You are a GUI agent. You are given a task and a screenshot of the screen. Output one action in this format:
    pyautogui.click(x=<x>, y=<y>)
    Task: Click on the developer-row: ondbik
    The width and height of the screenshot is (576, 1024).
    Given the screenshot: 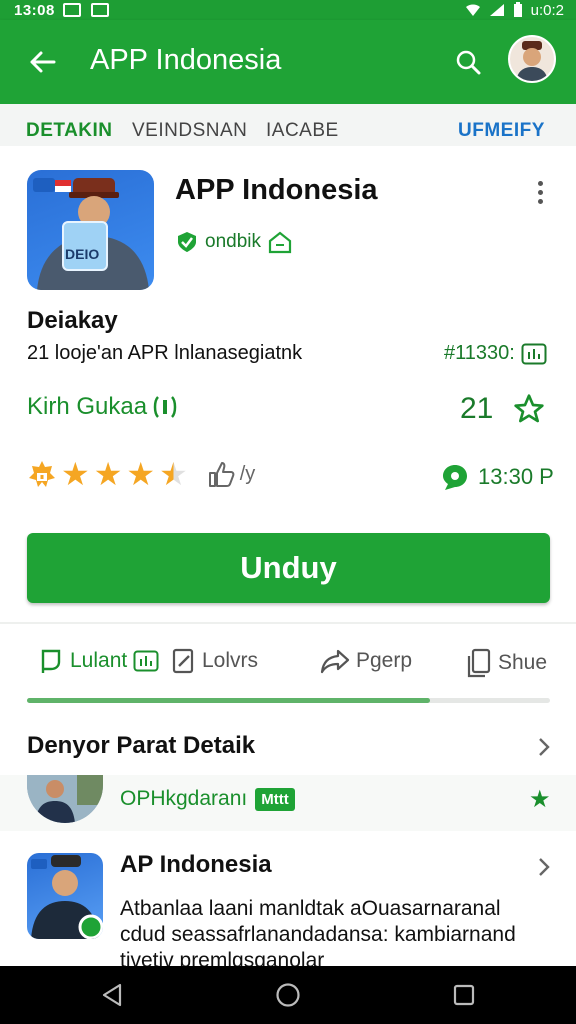 What is the action you would take?
    pyautogui.click(x=234, y=242)
    